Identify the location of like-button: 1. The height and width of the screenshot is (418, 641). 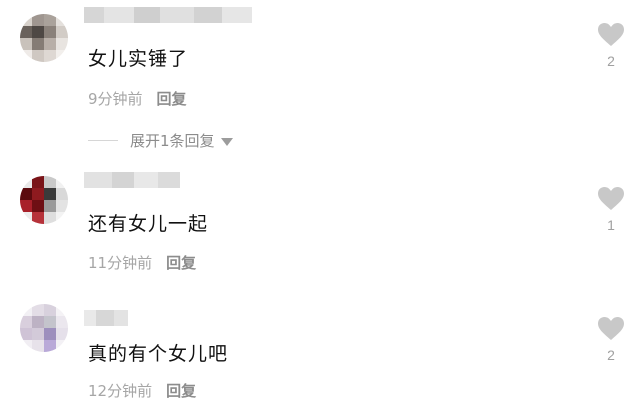
(611, 209).